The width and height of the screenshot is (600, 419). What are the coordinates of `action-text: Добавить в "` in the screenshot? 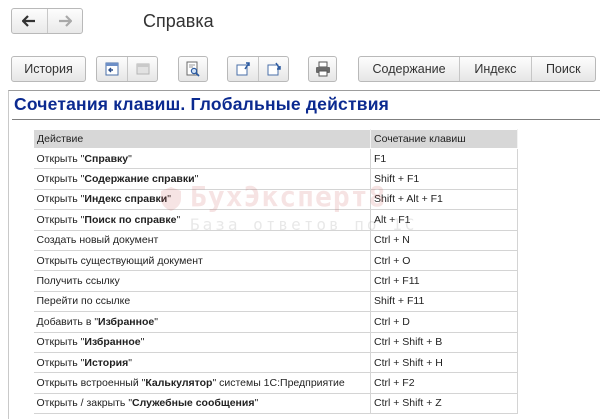 It's located at (67, 321).